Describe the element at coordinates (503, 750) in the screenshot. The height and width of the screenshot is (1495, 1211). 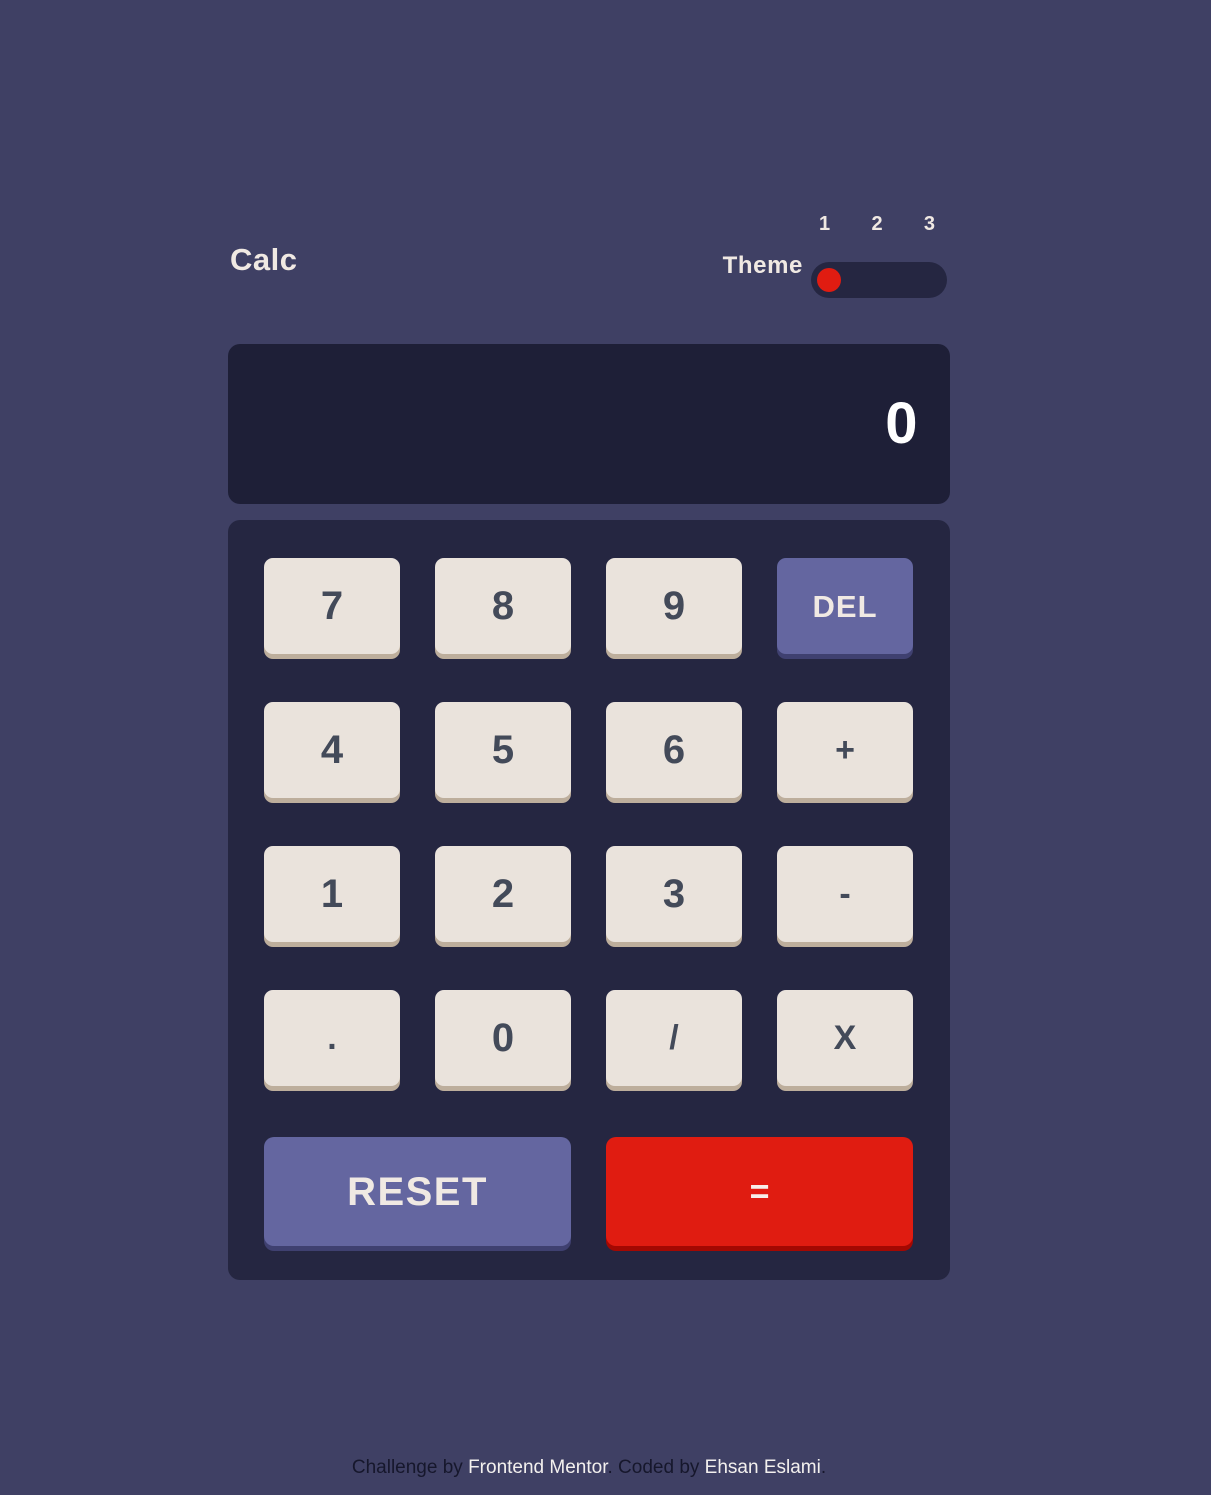
I see `key-5: 5` at that location.